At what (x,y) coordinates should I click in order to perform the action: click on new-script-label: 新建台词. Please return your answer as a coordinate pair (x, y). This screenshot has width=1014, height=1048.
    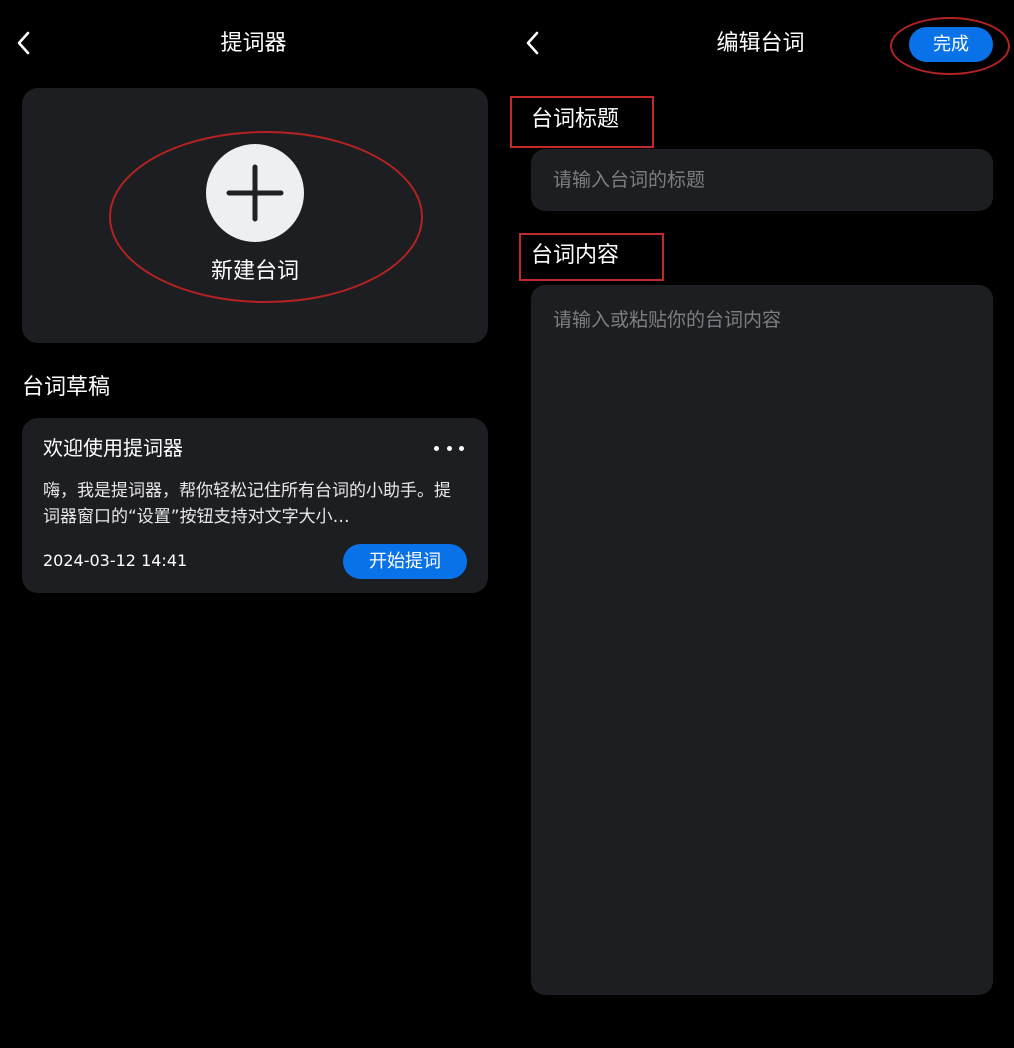
    Looking at the image, I should click on (254, 271).